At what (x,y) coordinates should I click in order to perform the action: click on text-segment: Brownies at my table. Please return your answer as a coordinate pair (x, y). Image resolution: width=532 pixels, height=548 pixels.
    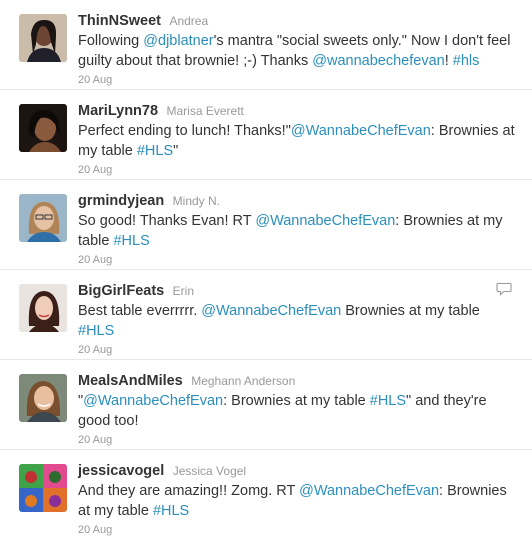
    Looking at the image, I should click on (410, 311).